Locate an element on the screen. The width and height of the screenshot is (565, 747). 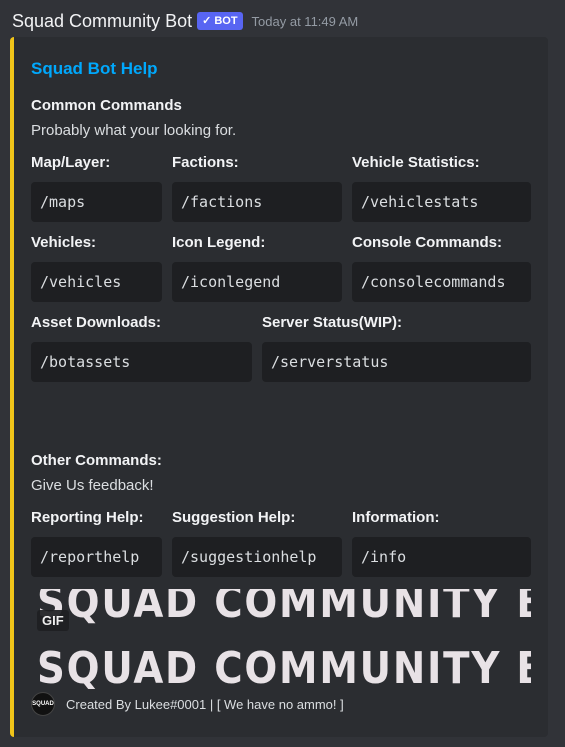
field-factions-label: Factions: is located at coordinates (205, 162).